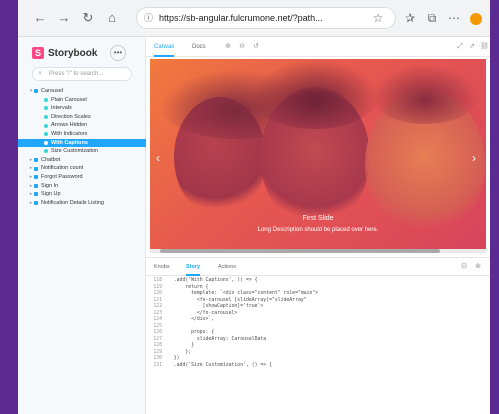 The height and width of the screenshot is (414, 499). Describe the element at coordinates (454, 18) in the screenshot. I see `extensions-icon: ⋯` at that location.